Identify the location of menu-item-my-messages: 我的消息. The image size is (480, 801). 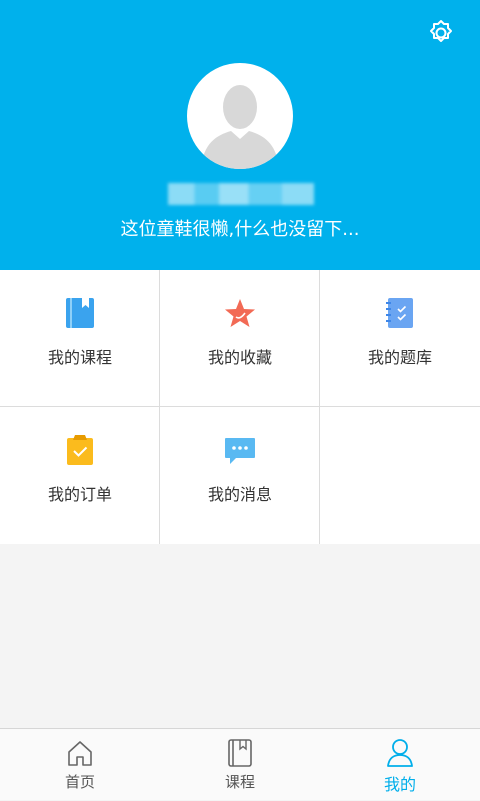
(240, 475).